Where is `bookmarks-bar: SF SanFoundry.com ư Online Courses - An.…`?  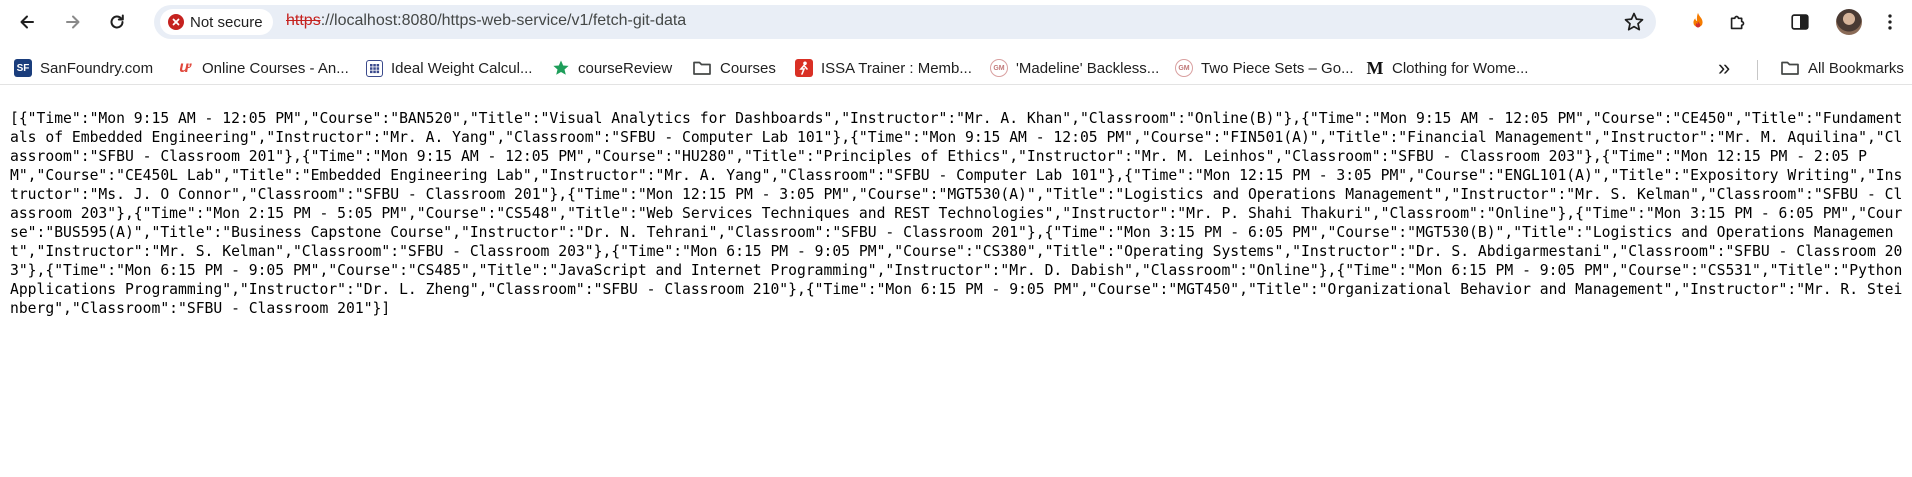
bookmarks-bar: SF SanFoundry.com ư Online Courses - An.… is located at coordinates (956, 68).